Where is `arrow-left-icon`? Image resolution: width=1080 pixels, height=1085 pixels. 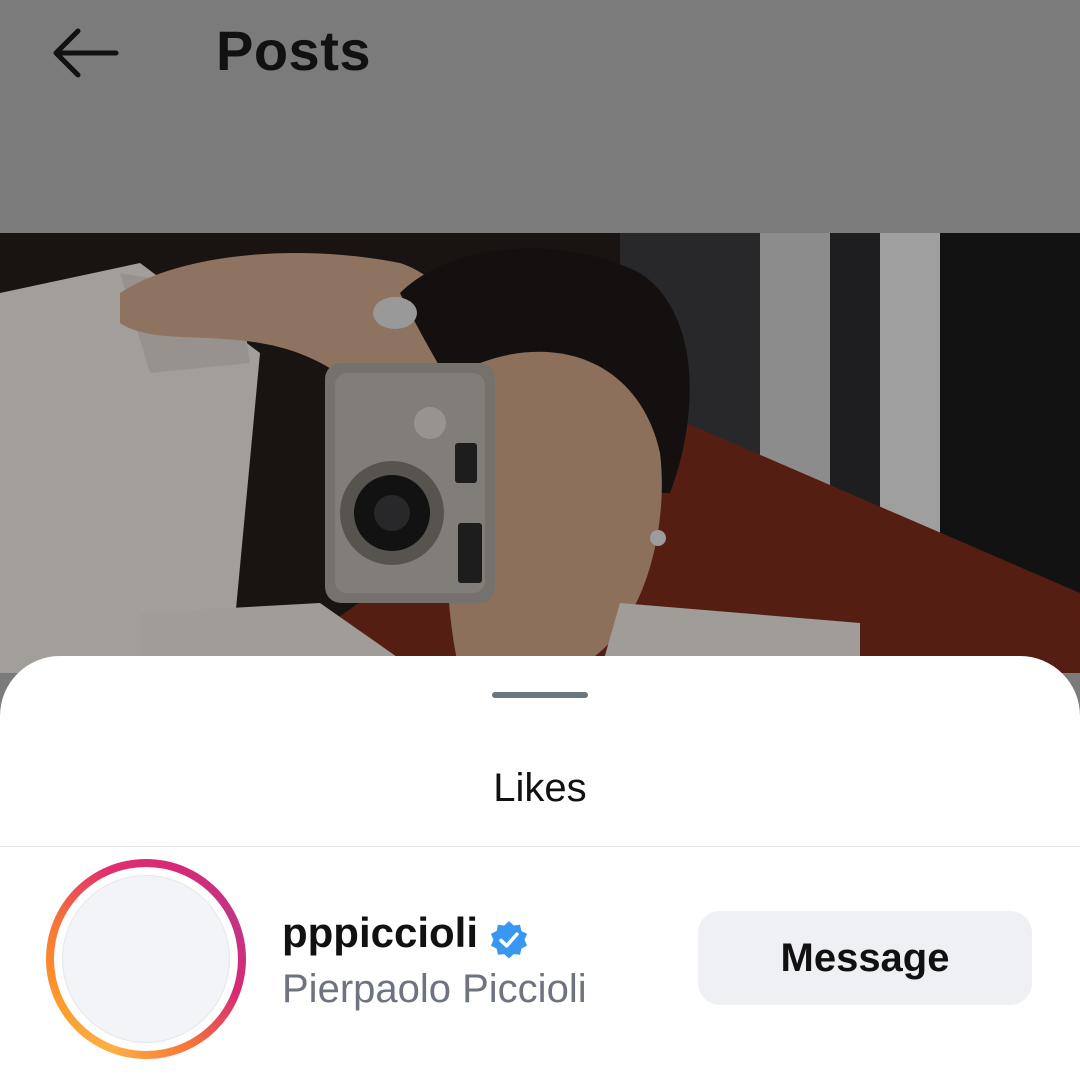 arrow-left-icon is located at coordinates (86, 53).